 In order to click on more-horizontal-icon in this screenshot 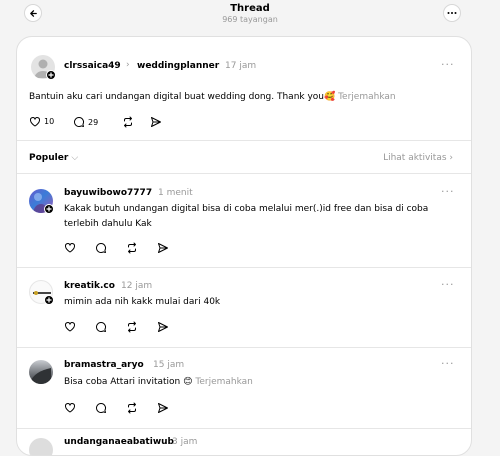, I will do `click(452, 13)`.